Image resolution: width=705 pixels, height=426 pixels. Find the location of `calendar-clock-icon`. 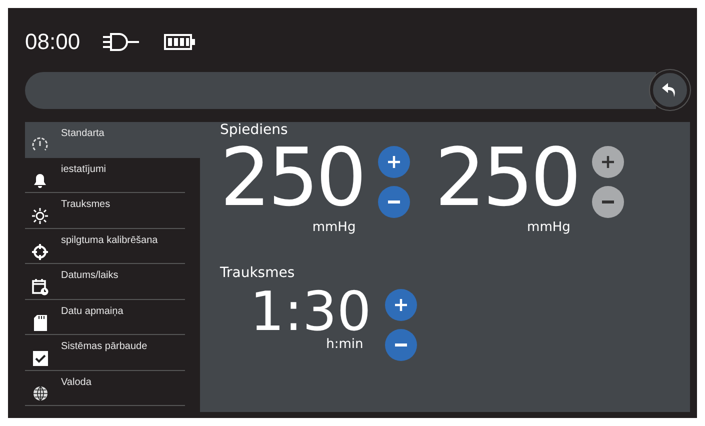

calendar-clock-icon is located at coordinates (40, 287).